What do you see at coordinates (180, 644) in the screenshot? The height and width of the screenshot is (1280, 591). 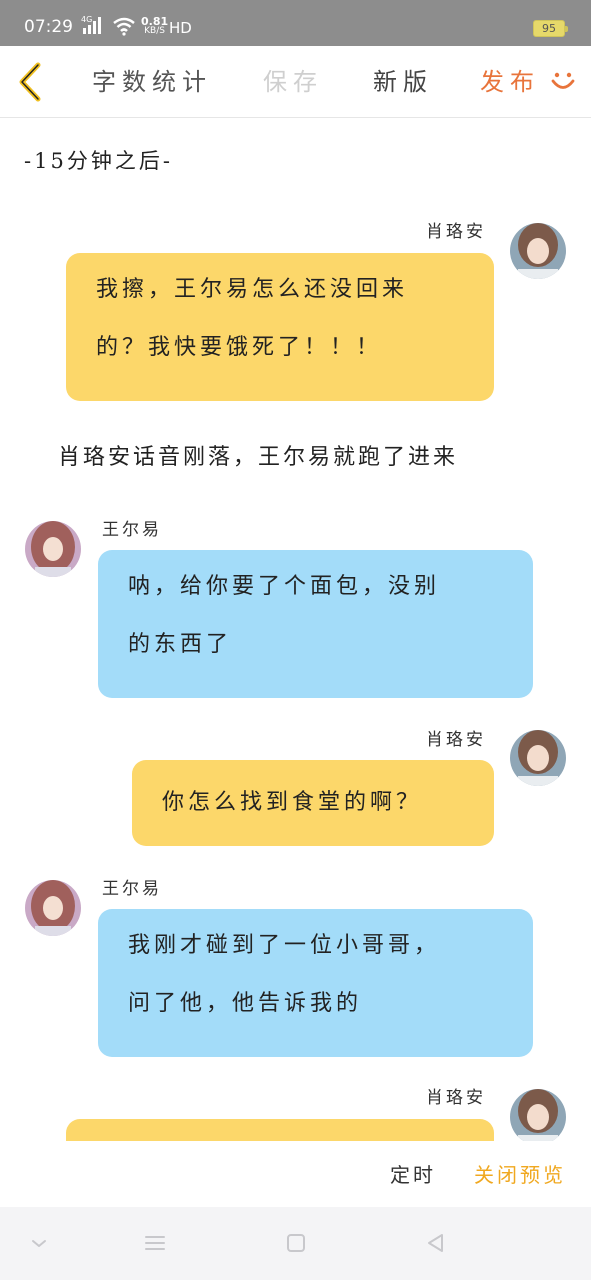 I see `chat-bubble-line: 的东西了` at bounding box center [180, 644].